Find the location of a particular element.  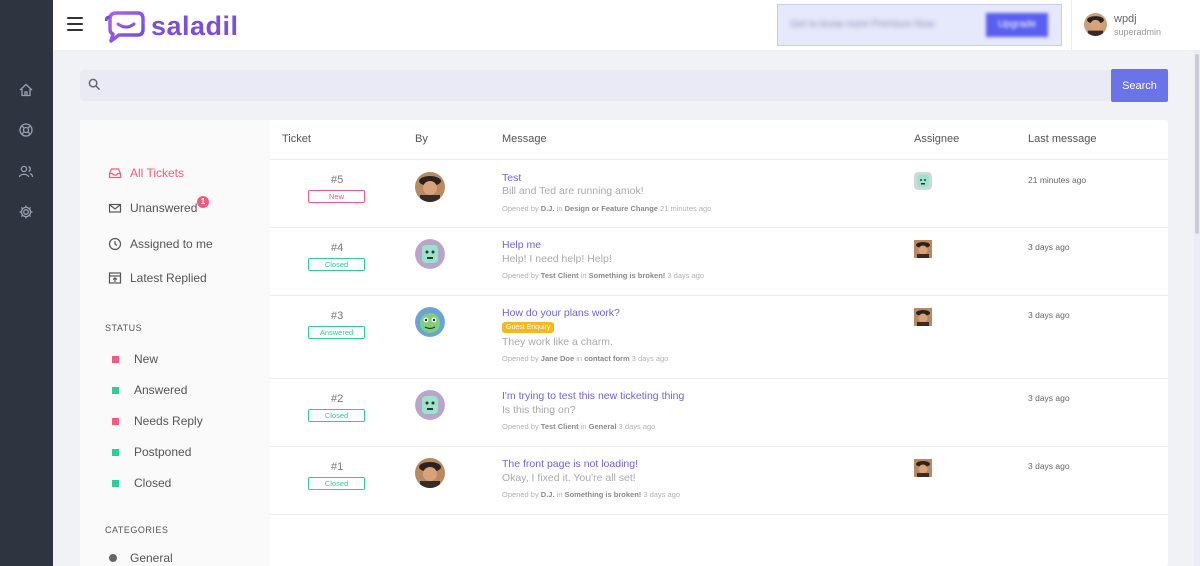

sidebar-item-all-tickets: All Tickets is located at coordinates (146, 173).